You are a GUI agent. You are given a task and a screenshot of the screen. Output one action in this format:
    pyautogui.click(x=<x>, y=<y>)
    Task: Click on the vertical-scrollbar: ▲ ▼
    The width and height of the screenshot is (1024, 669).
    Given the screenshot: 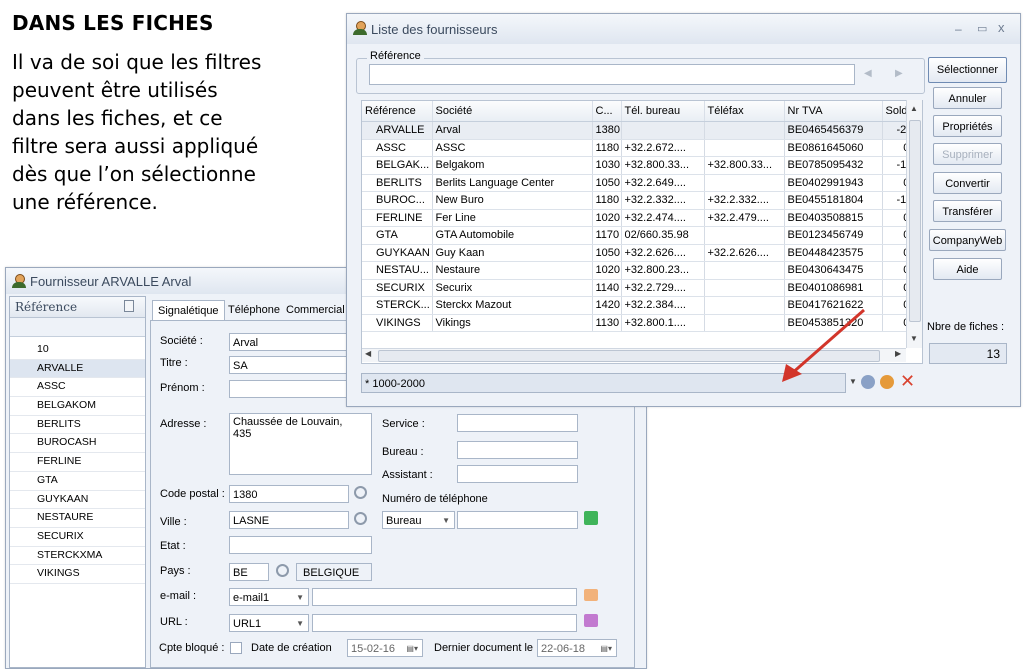 What is the action you would take?
    pyautogui.click(x=914, y=224)
    